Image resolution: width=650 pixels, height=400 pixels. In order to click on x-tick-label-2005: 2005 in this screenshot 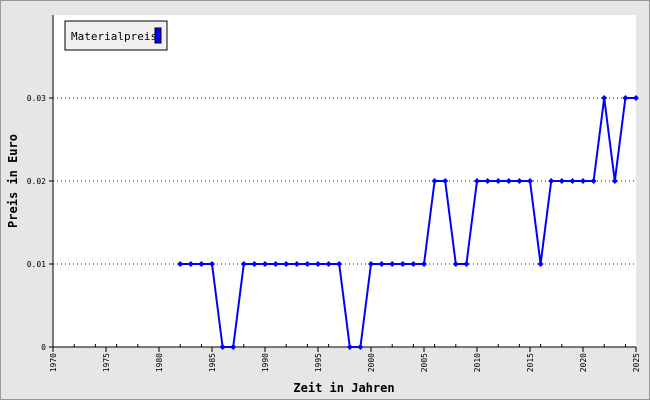, I will do `click(424, 362)`.